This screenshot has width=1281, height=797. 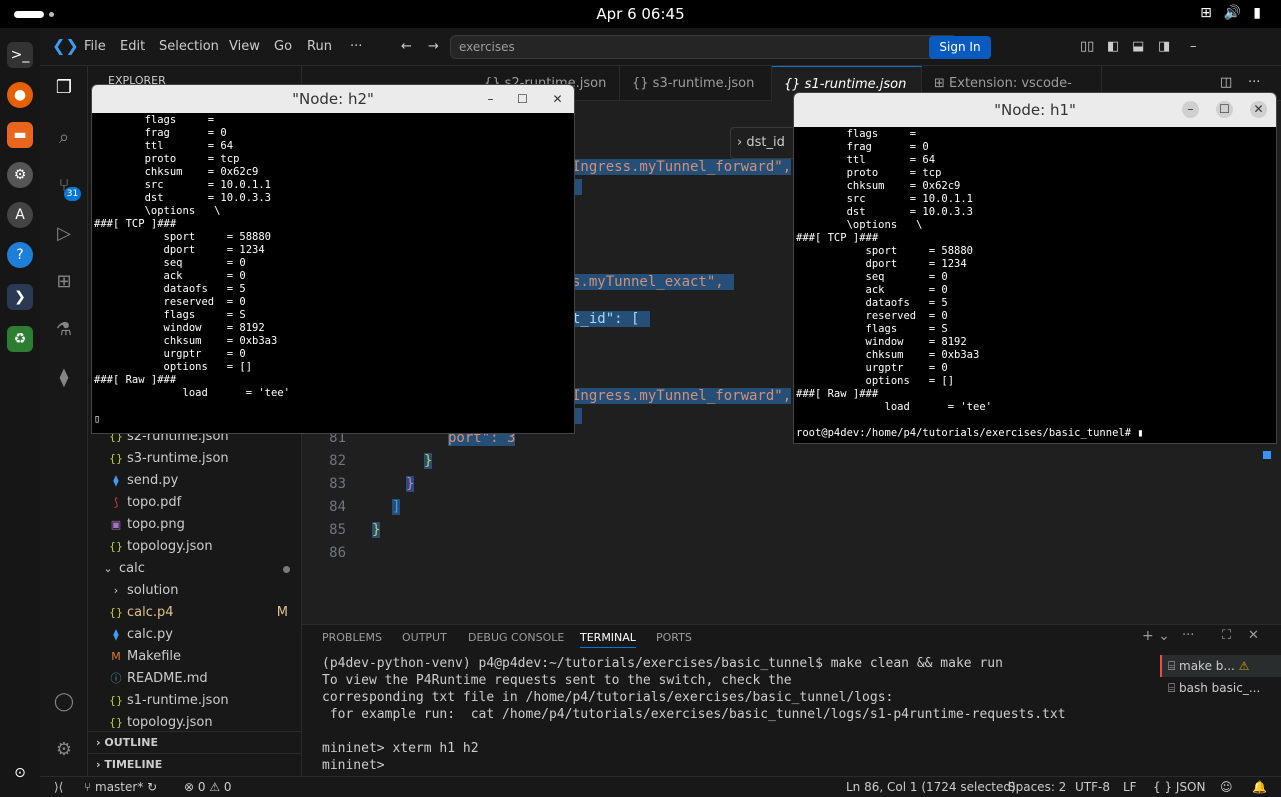 What do you see at coordinates (696, 83) in the screenshot?
I see `tab-s3-runtime: {} s3-runtime.json` at bounding box center [696, 83].